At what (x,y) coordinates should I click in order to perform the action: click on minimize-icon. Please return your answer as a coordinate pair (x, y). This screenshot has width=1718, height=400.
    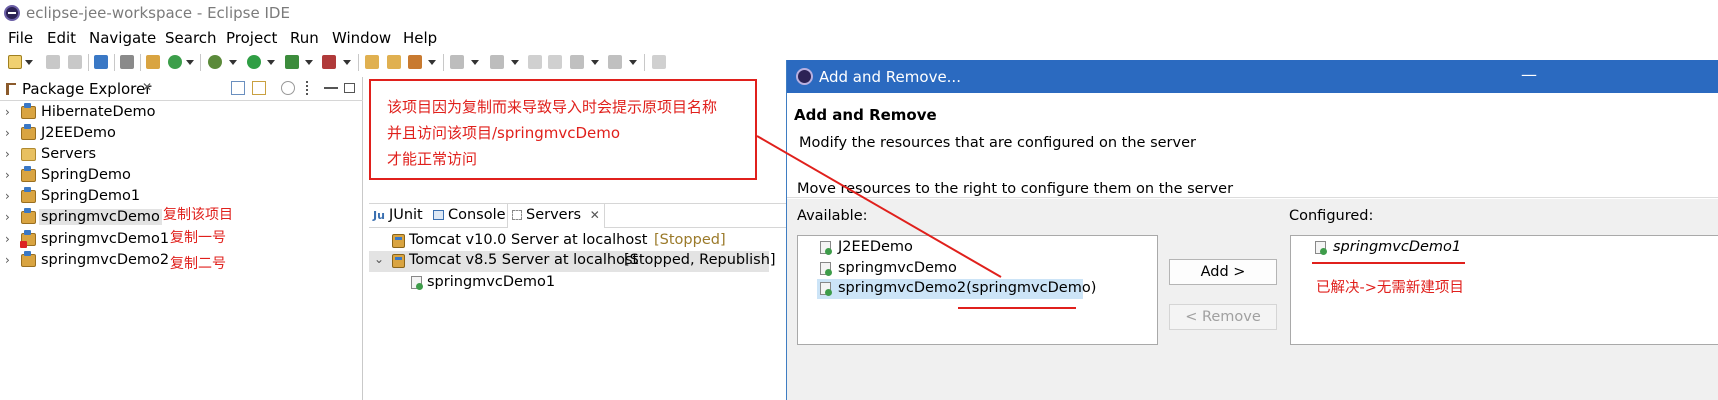
    Looking at the image, I should click on (331, 88).